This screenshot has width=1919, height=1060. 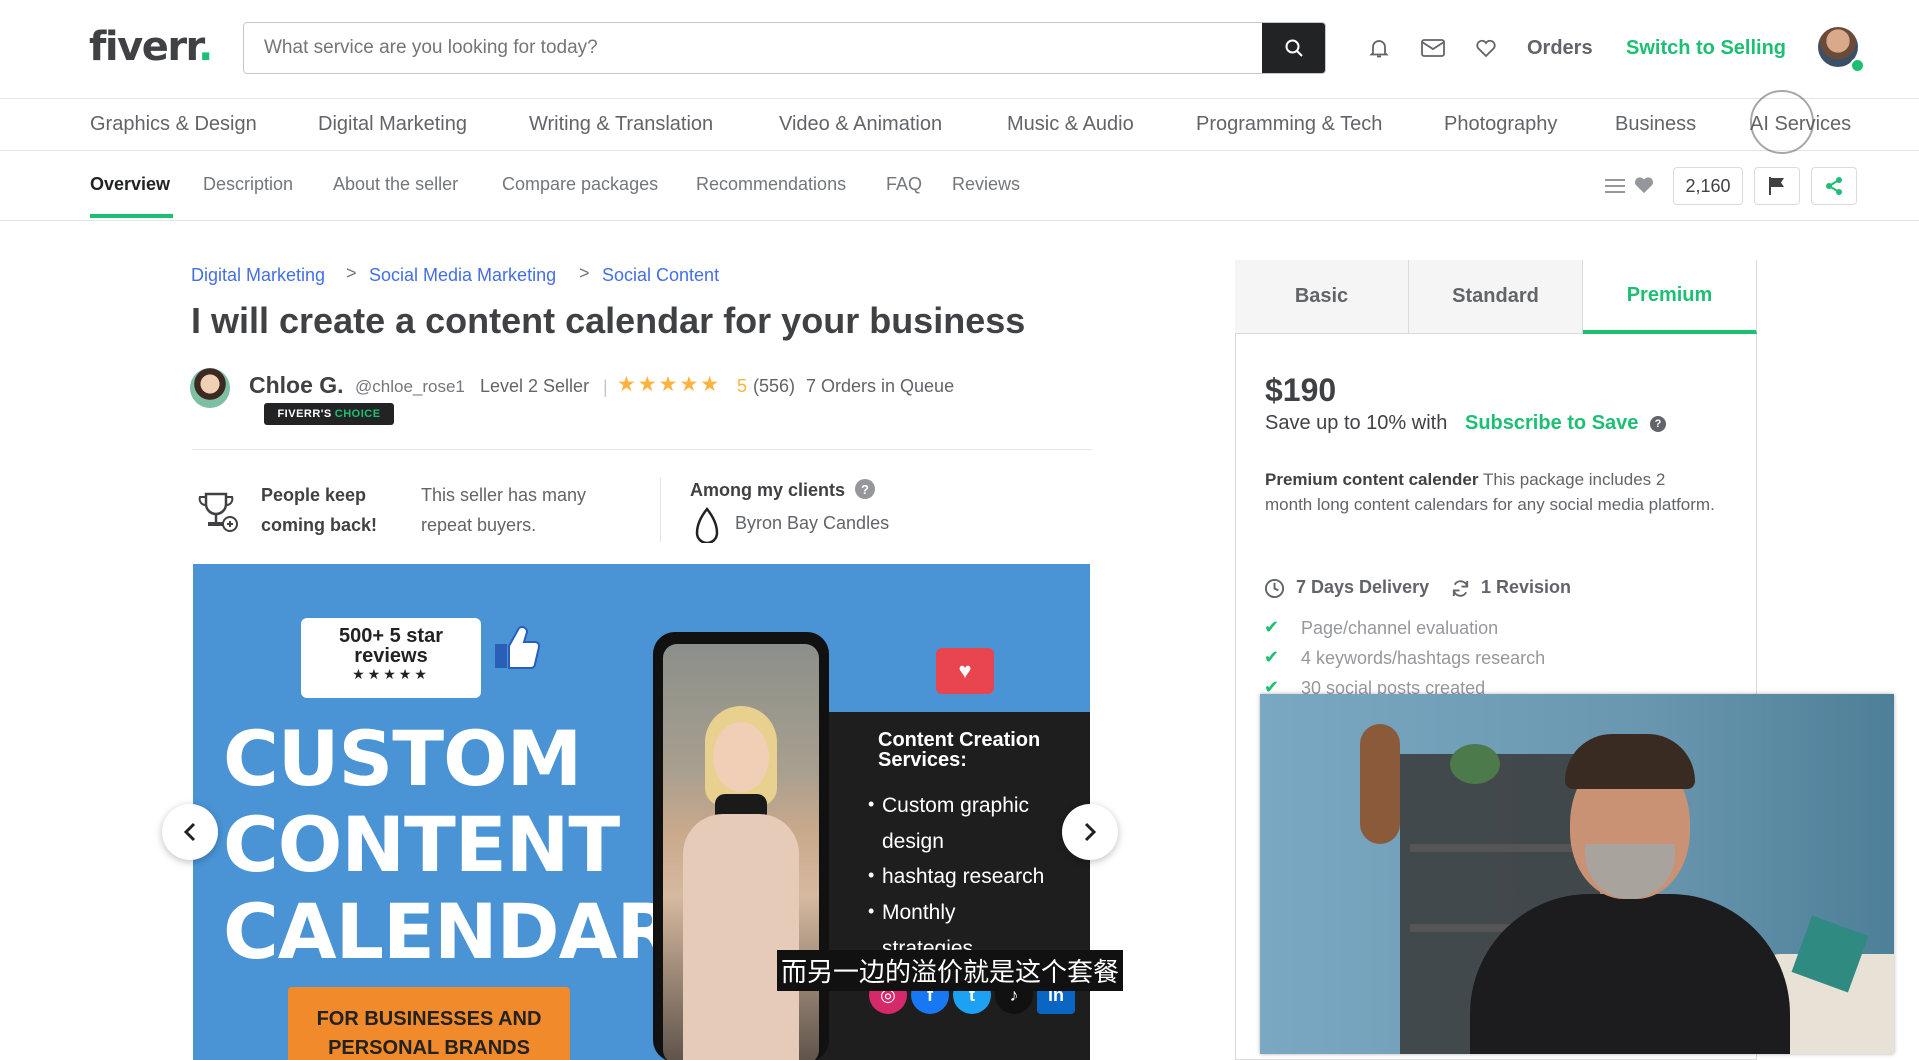 I want to click on tab-overview: Overview, so click(x=130, y=184).